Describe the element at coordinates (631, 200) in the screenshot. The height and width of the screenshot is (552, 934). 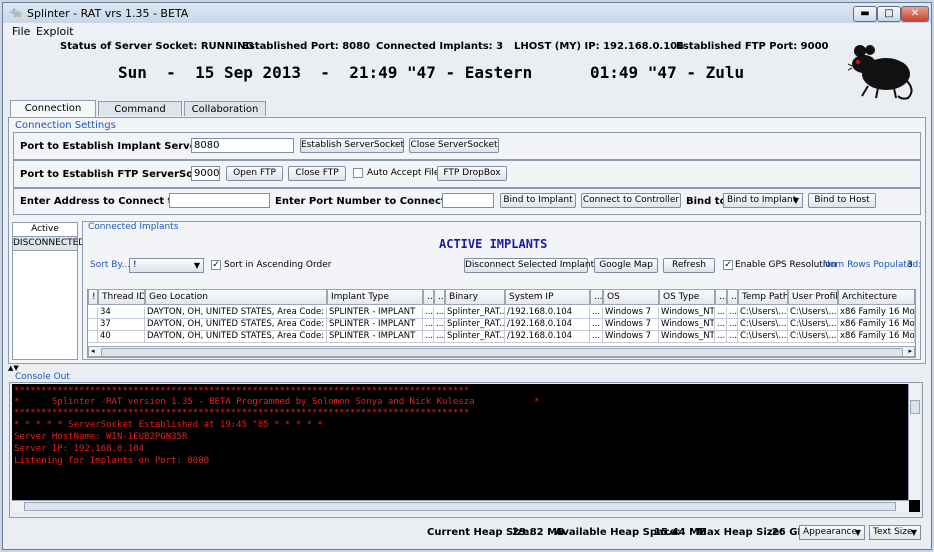
I see `connect-to-controller-button: Connect to Controller` at that location.